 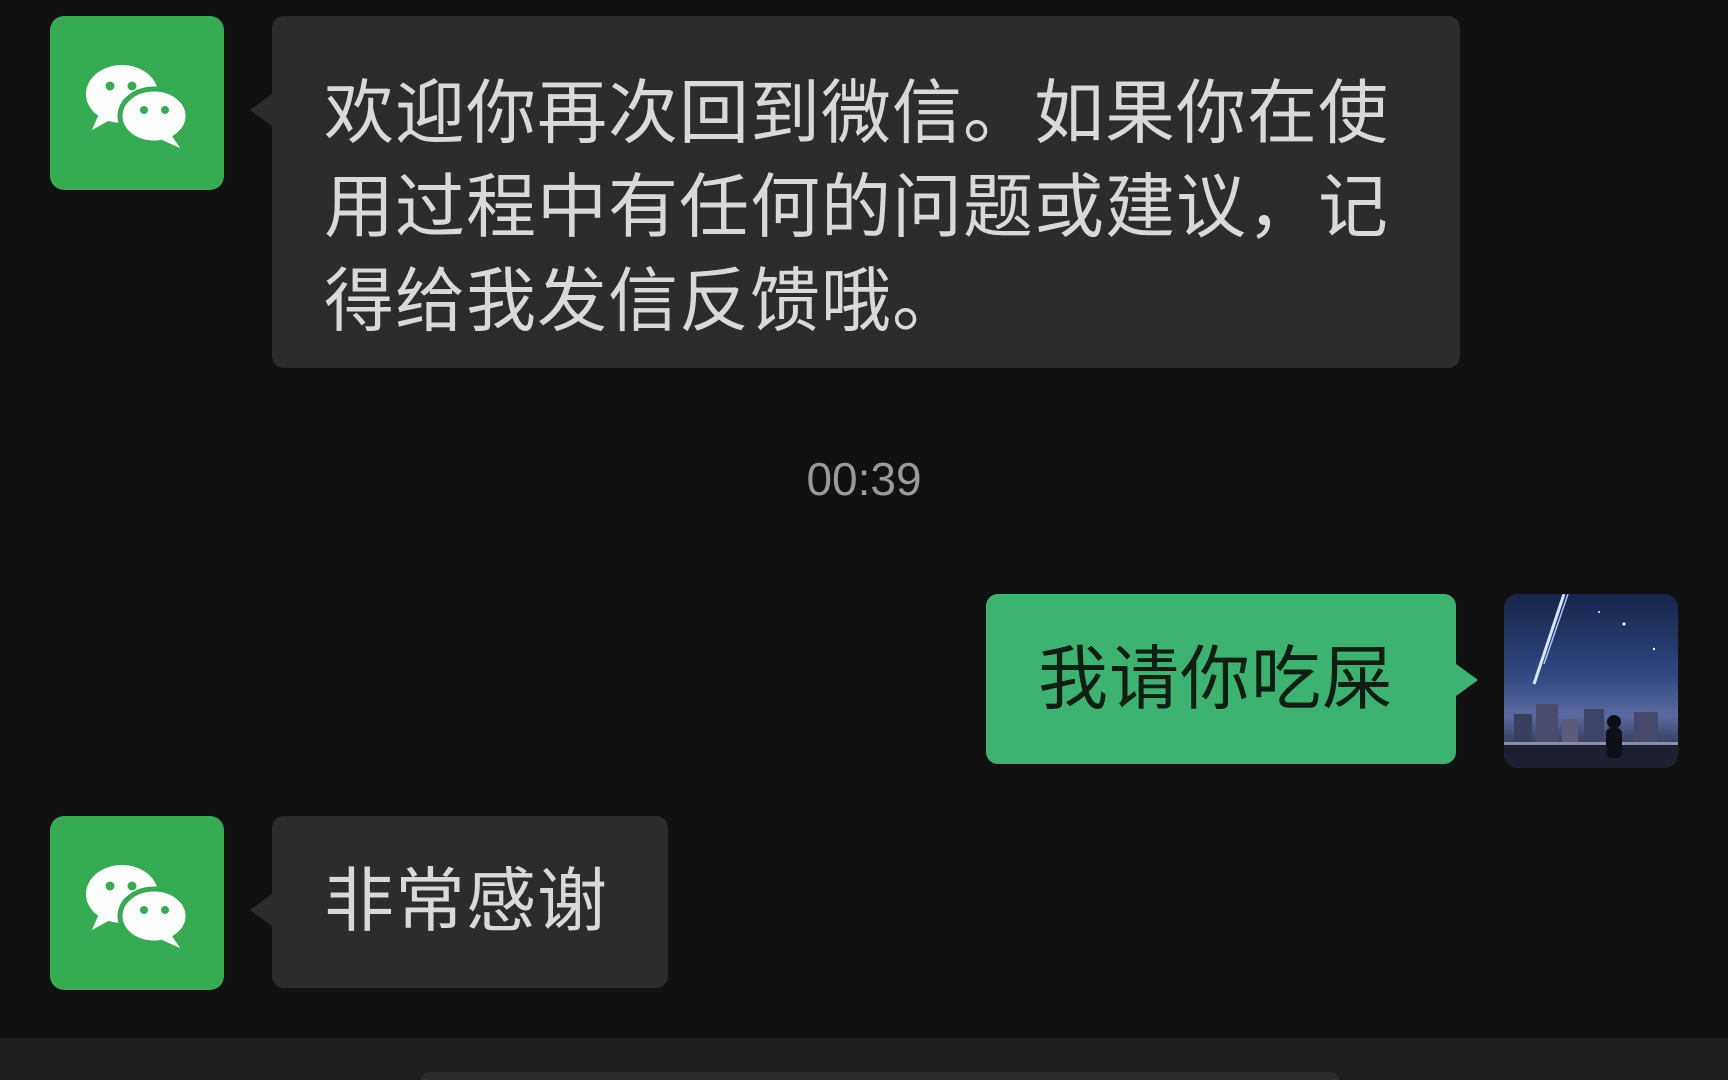 I want to click on user-avatar-image, so click(x=1591, y=681).